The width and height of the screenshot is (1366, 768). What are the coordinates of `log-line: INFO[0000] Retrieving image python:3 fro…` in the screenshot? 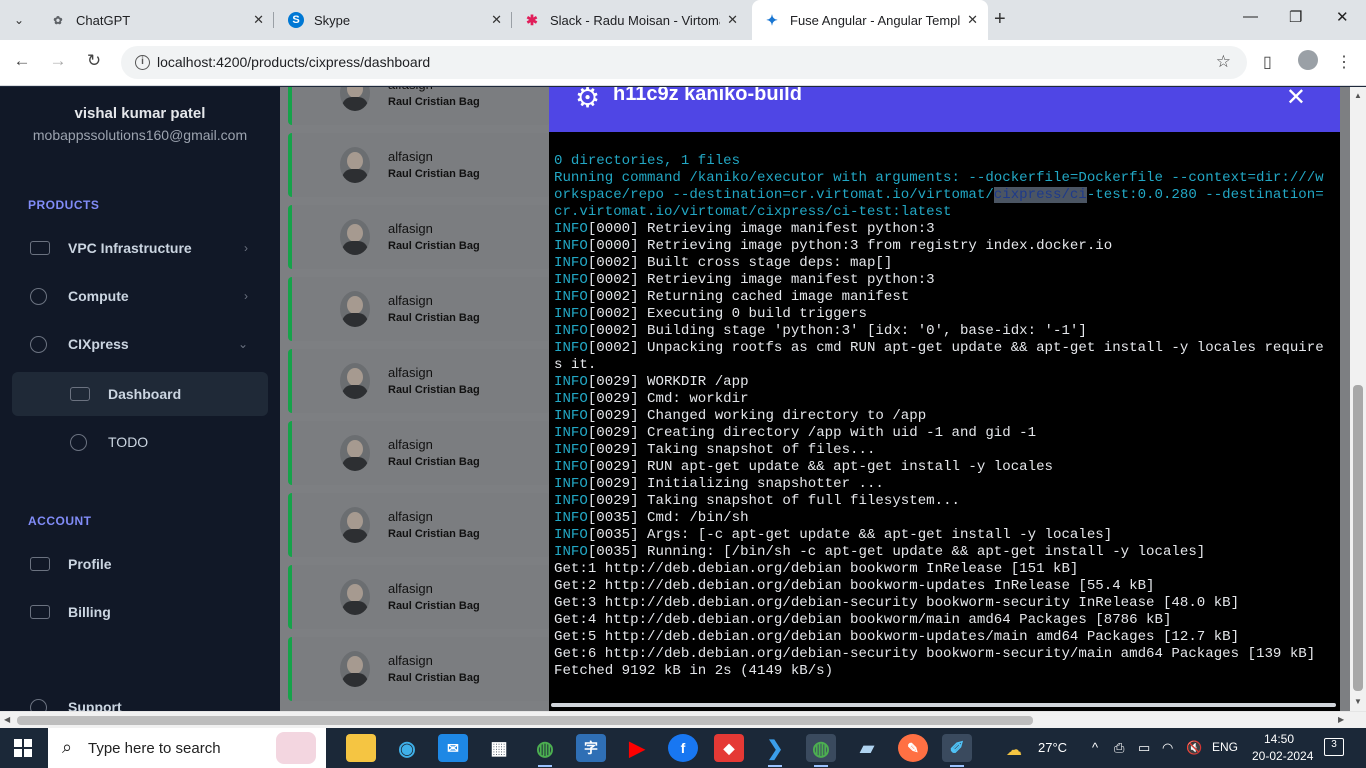 It's located at (833, 246).